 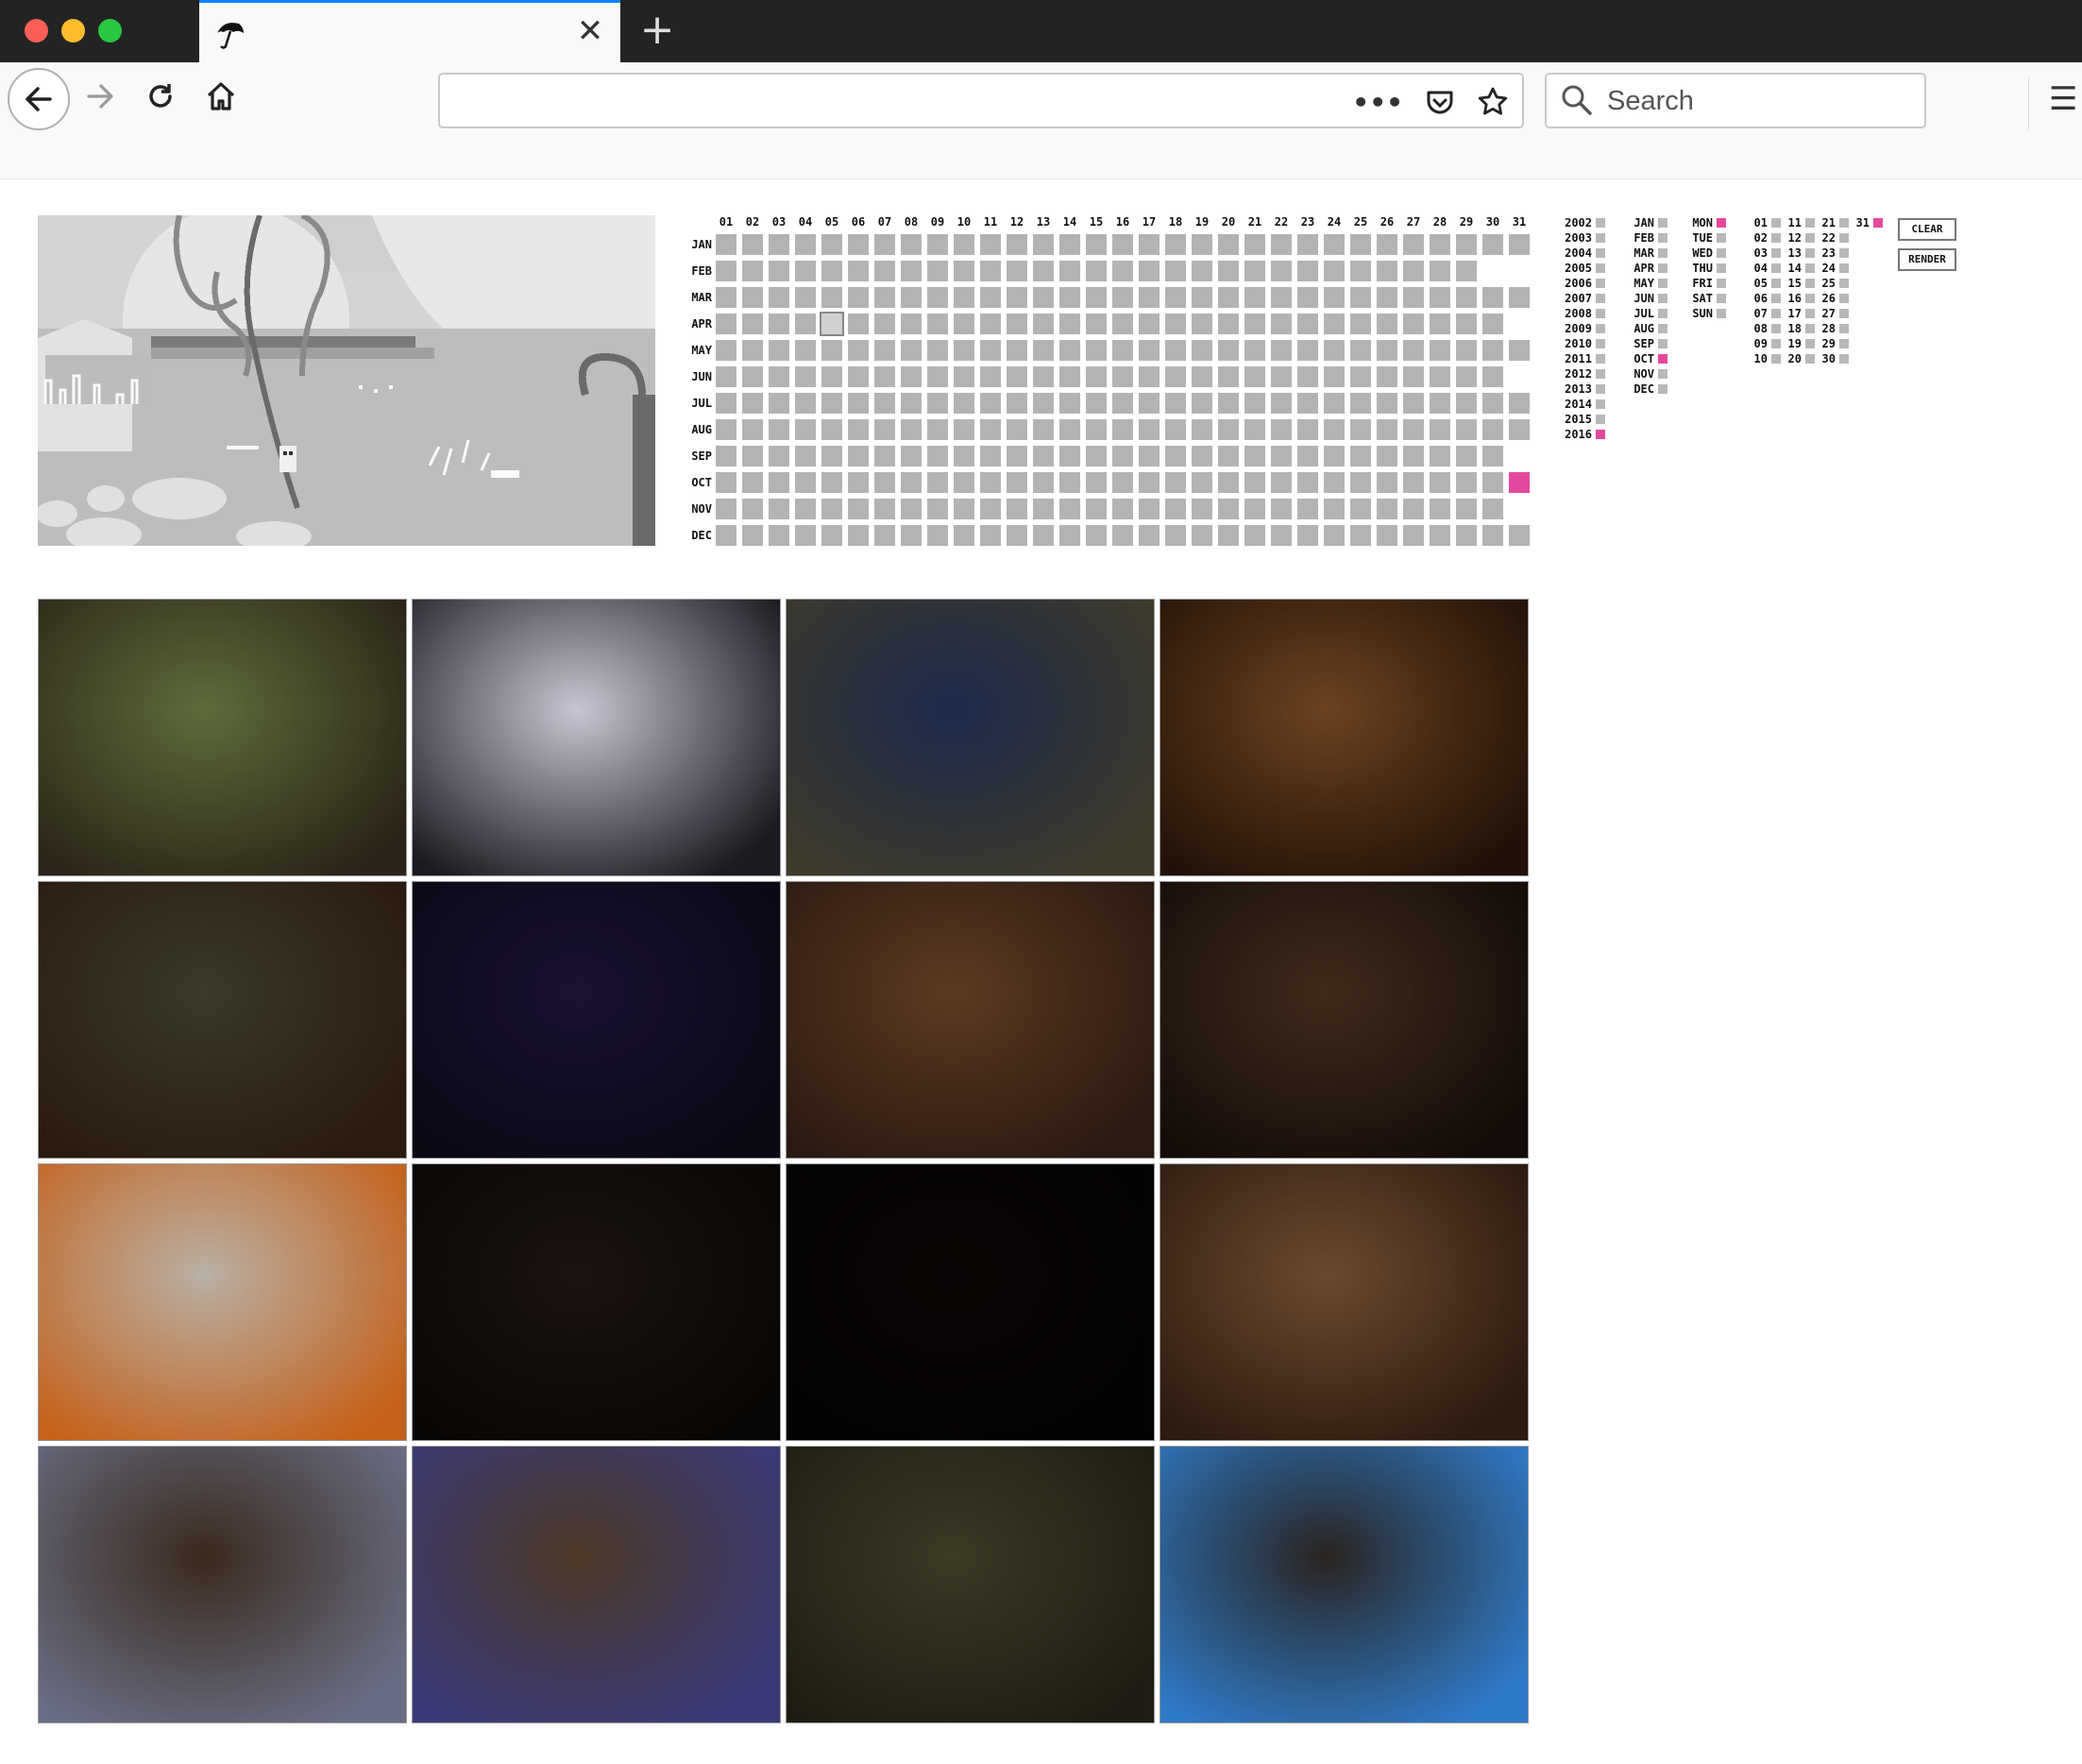 I want to click on filter-day-01: 01, so click(x=1764, y=222).